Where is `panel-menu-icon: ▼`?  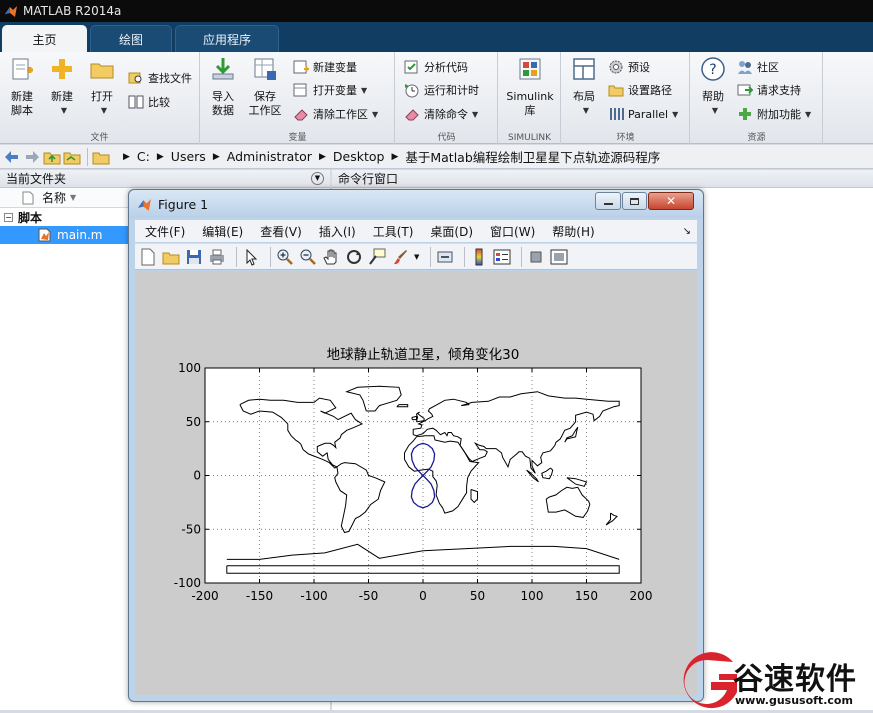 panel-menu-icon: ▼ is located at coordinates (317, 178).